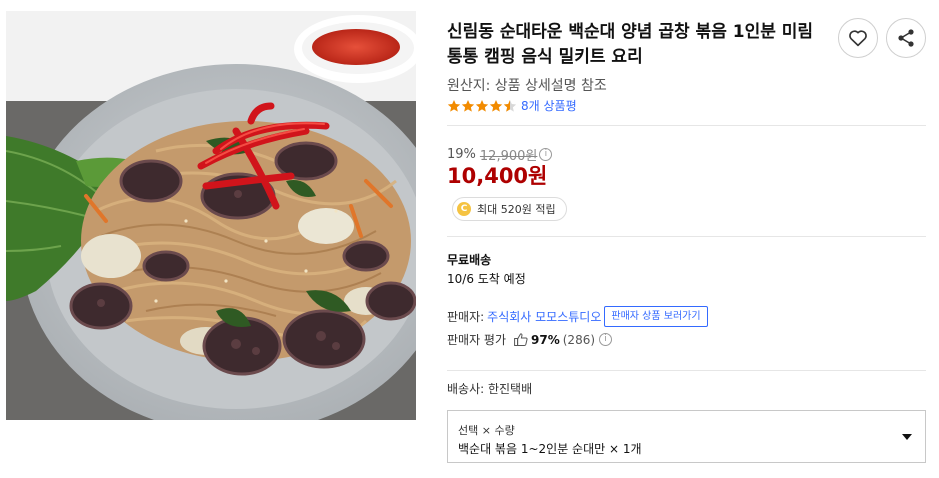 The width and height of the screenshot is (939, 478). What do you see at coordinates (516, 209) in the screenshot?
I see `reward-text: 최대 520원 적립` at bounding box center [516, 209].